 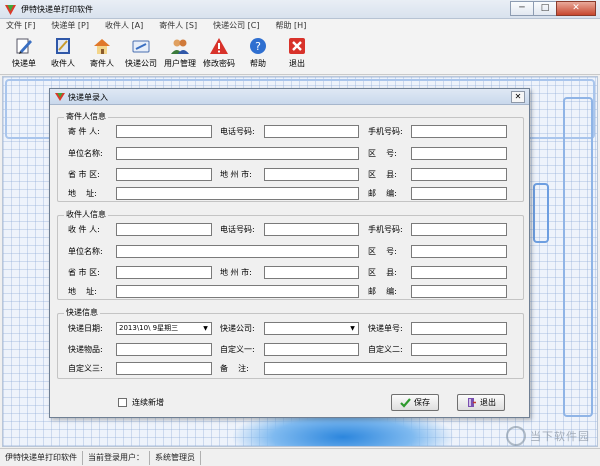 What do you see at coordinates (459, 131) in the screenshot?
I see `sender-mobile-input` at bounding box center [459, 131].